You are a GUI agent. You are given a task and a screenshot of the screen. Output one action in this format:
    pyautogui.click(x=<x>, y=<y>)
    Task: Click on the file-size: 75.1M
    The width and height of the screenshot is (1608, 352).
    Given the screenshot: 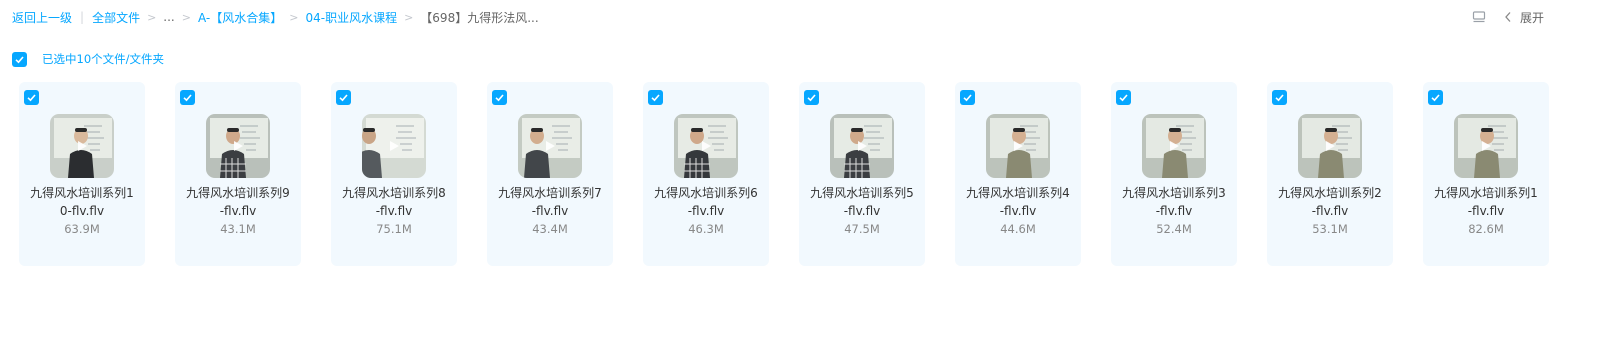 What is the action you would take?
    pyautogui.click(x=394, y=229)
    